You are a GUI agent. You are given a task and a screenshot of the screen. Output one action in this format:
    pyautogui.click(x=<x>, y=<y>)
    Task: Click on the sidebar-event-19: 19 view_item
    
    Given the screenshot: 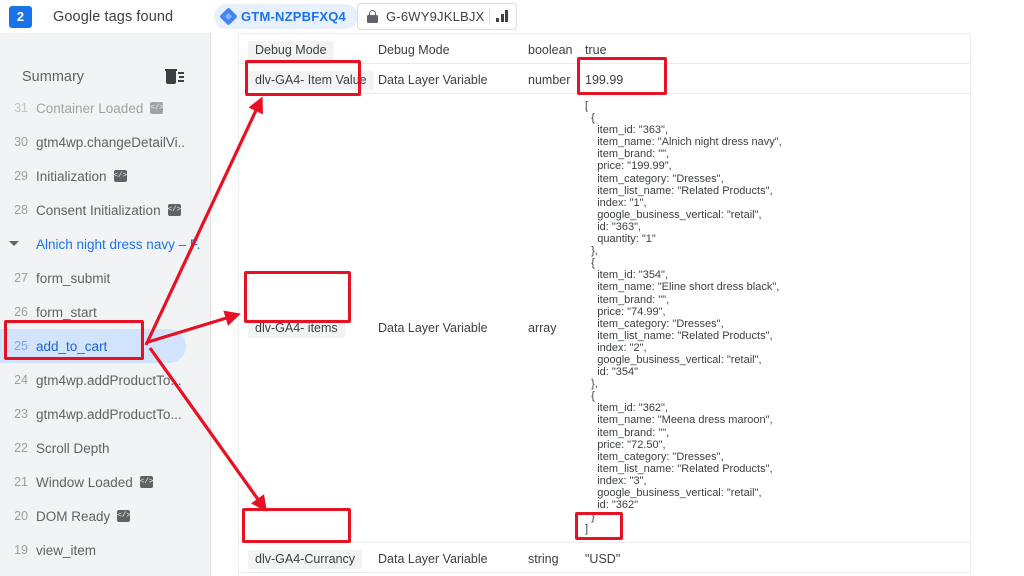 What is the action you would take?
    pyautogui.click(x=93, y=550)
    